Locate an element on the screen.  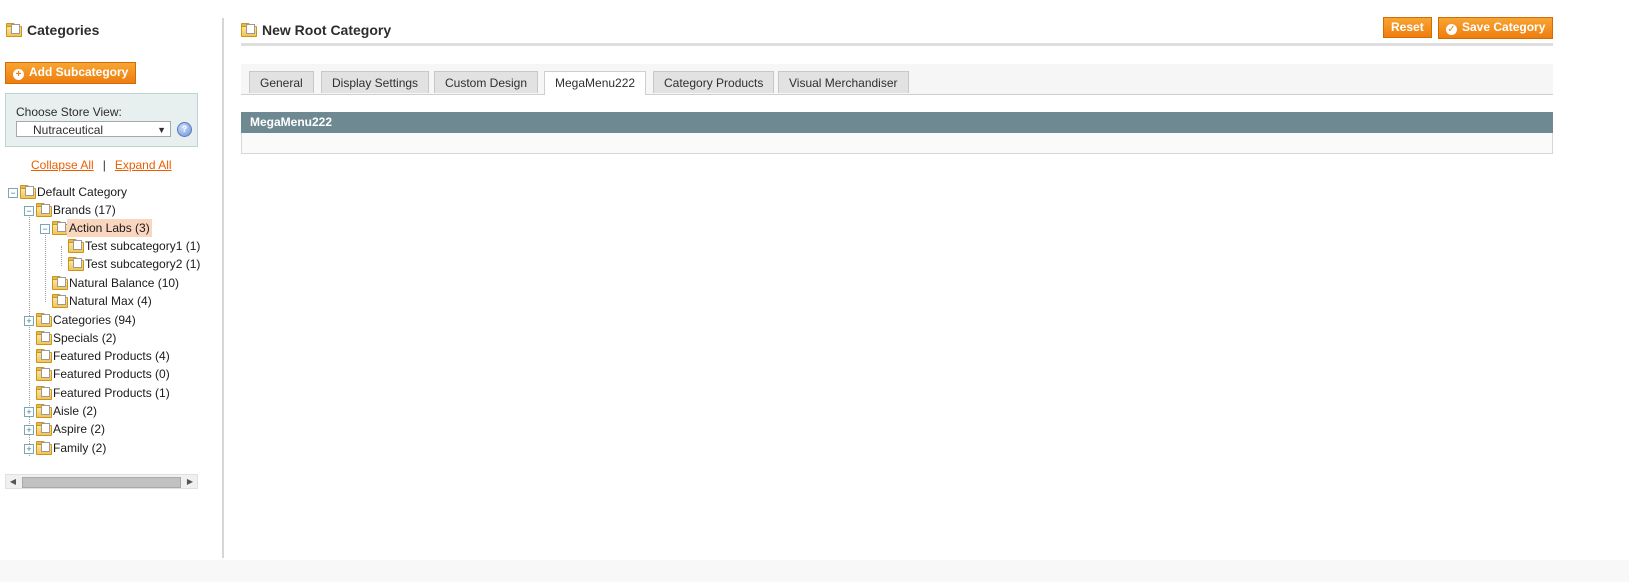
store-view-select: Nutraceutical ▼ is located at coordinates (93, 129).